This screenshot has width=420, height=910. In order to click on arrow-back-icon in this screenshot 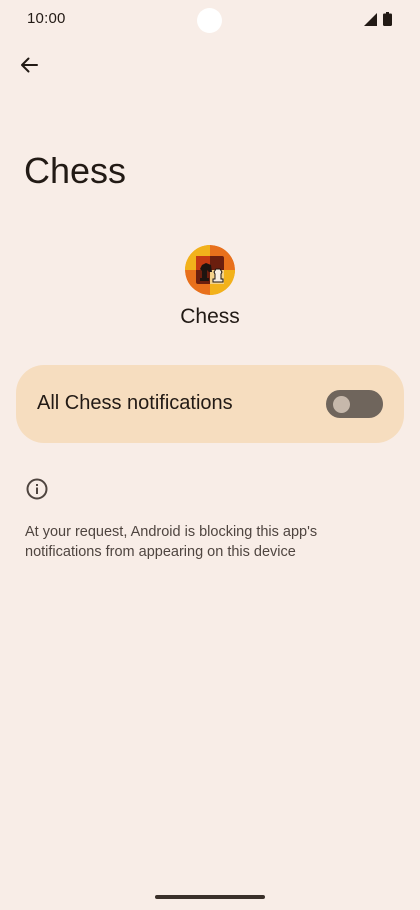, I will do `click(29, 67)`.